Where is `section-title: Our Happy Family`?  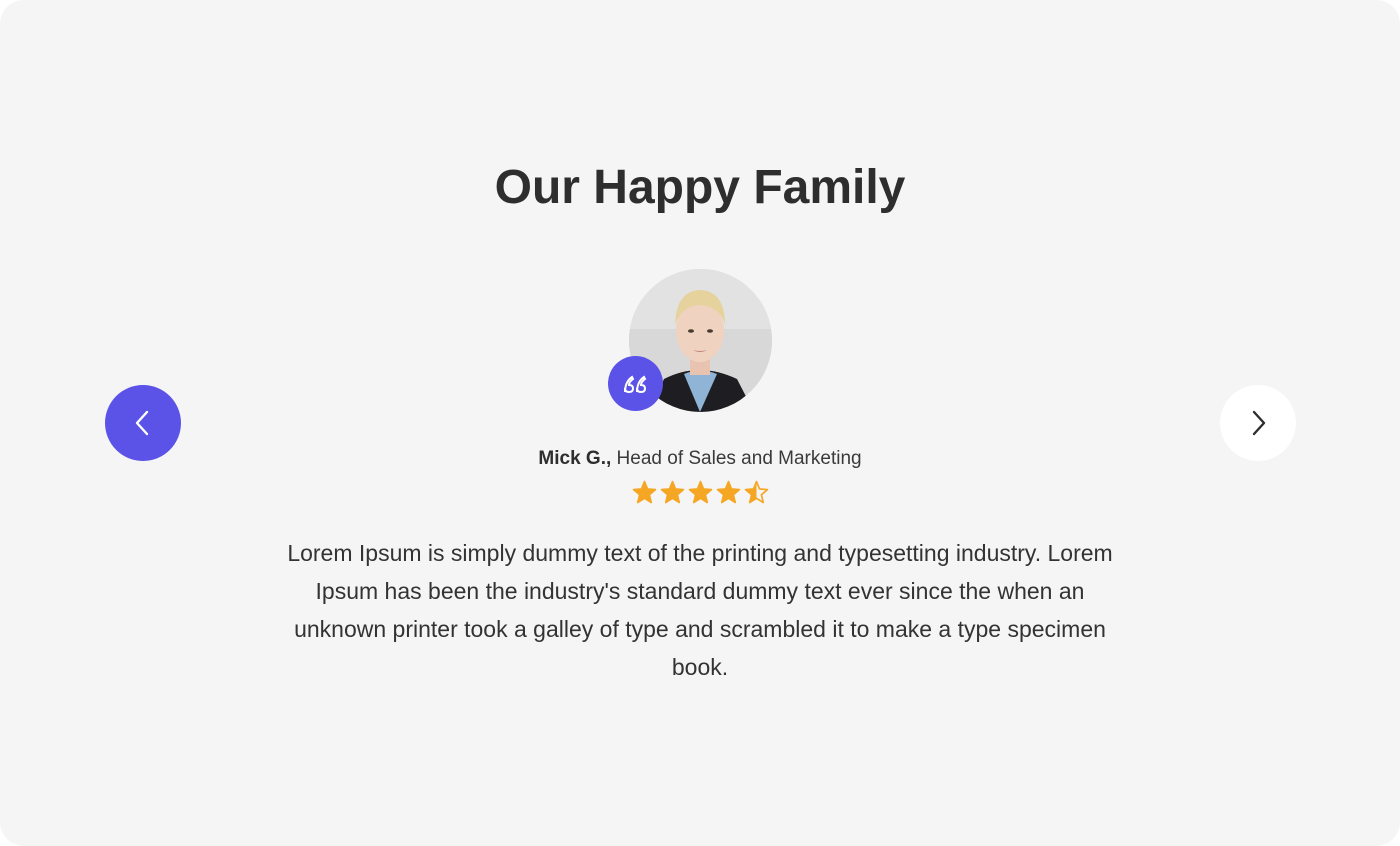 section-title: Our Happy Family is located at coordinates (700, 187).